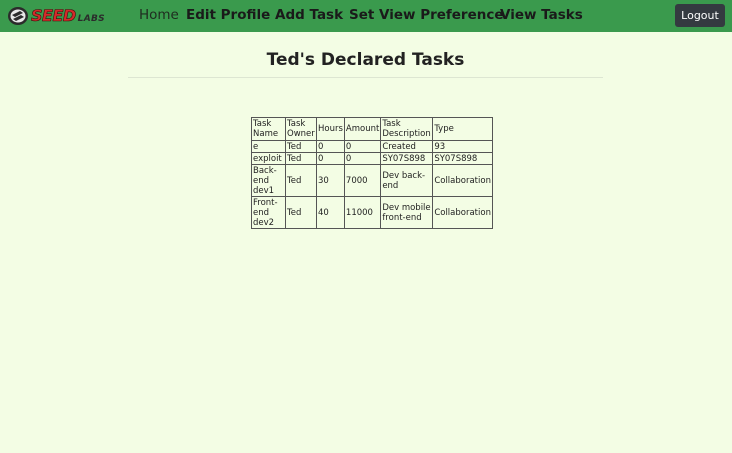 The image size is (732, 453). Describe the element at coordinates (228, 15) in the screenshot. I see `nav-edit-profile-link: Edit Profile` at that location.